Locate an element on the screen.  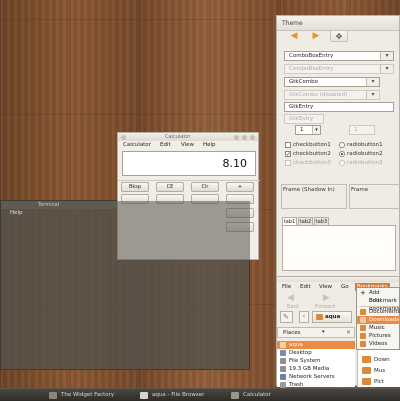
location-button: aqua is located at coordinates (332, 317).